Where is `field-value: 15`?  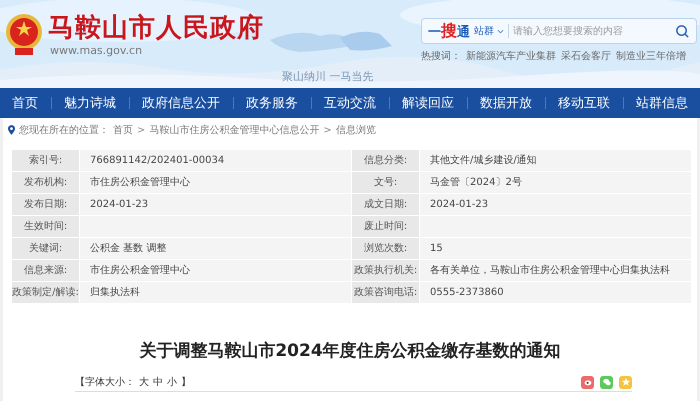
field-value: 15 is located at coordinates (555, 248).